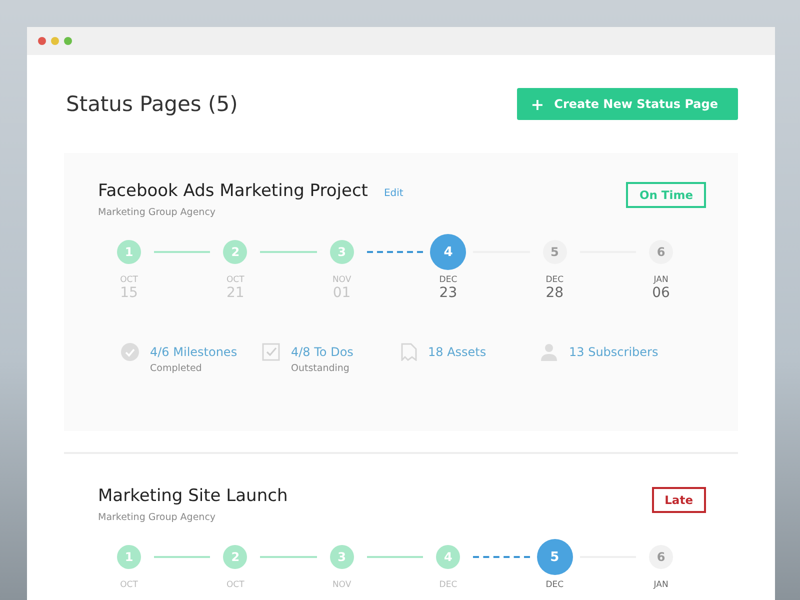  Describe the element at coordinates (233, 191) in the screenshot. I see `project-name: Facebook Ads Marketing Project` at that location.